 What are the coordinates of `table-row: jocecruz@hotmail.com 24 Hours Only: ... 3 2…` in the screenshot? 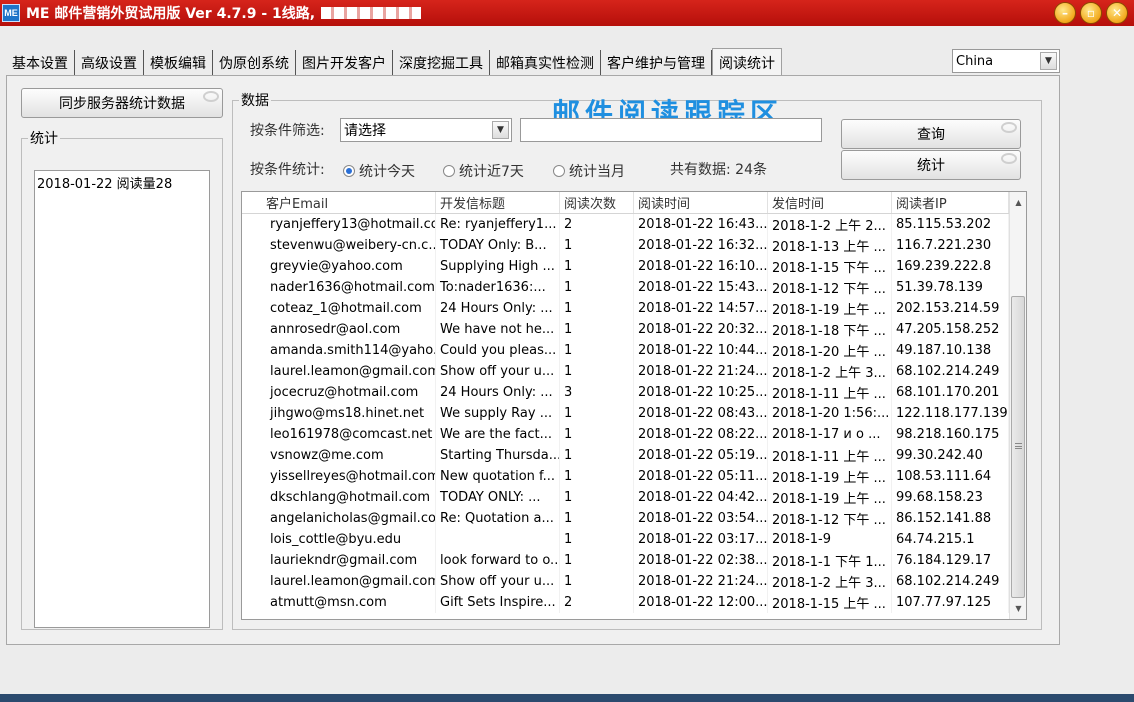 It's located at (634, 392).